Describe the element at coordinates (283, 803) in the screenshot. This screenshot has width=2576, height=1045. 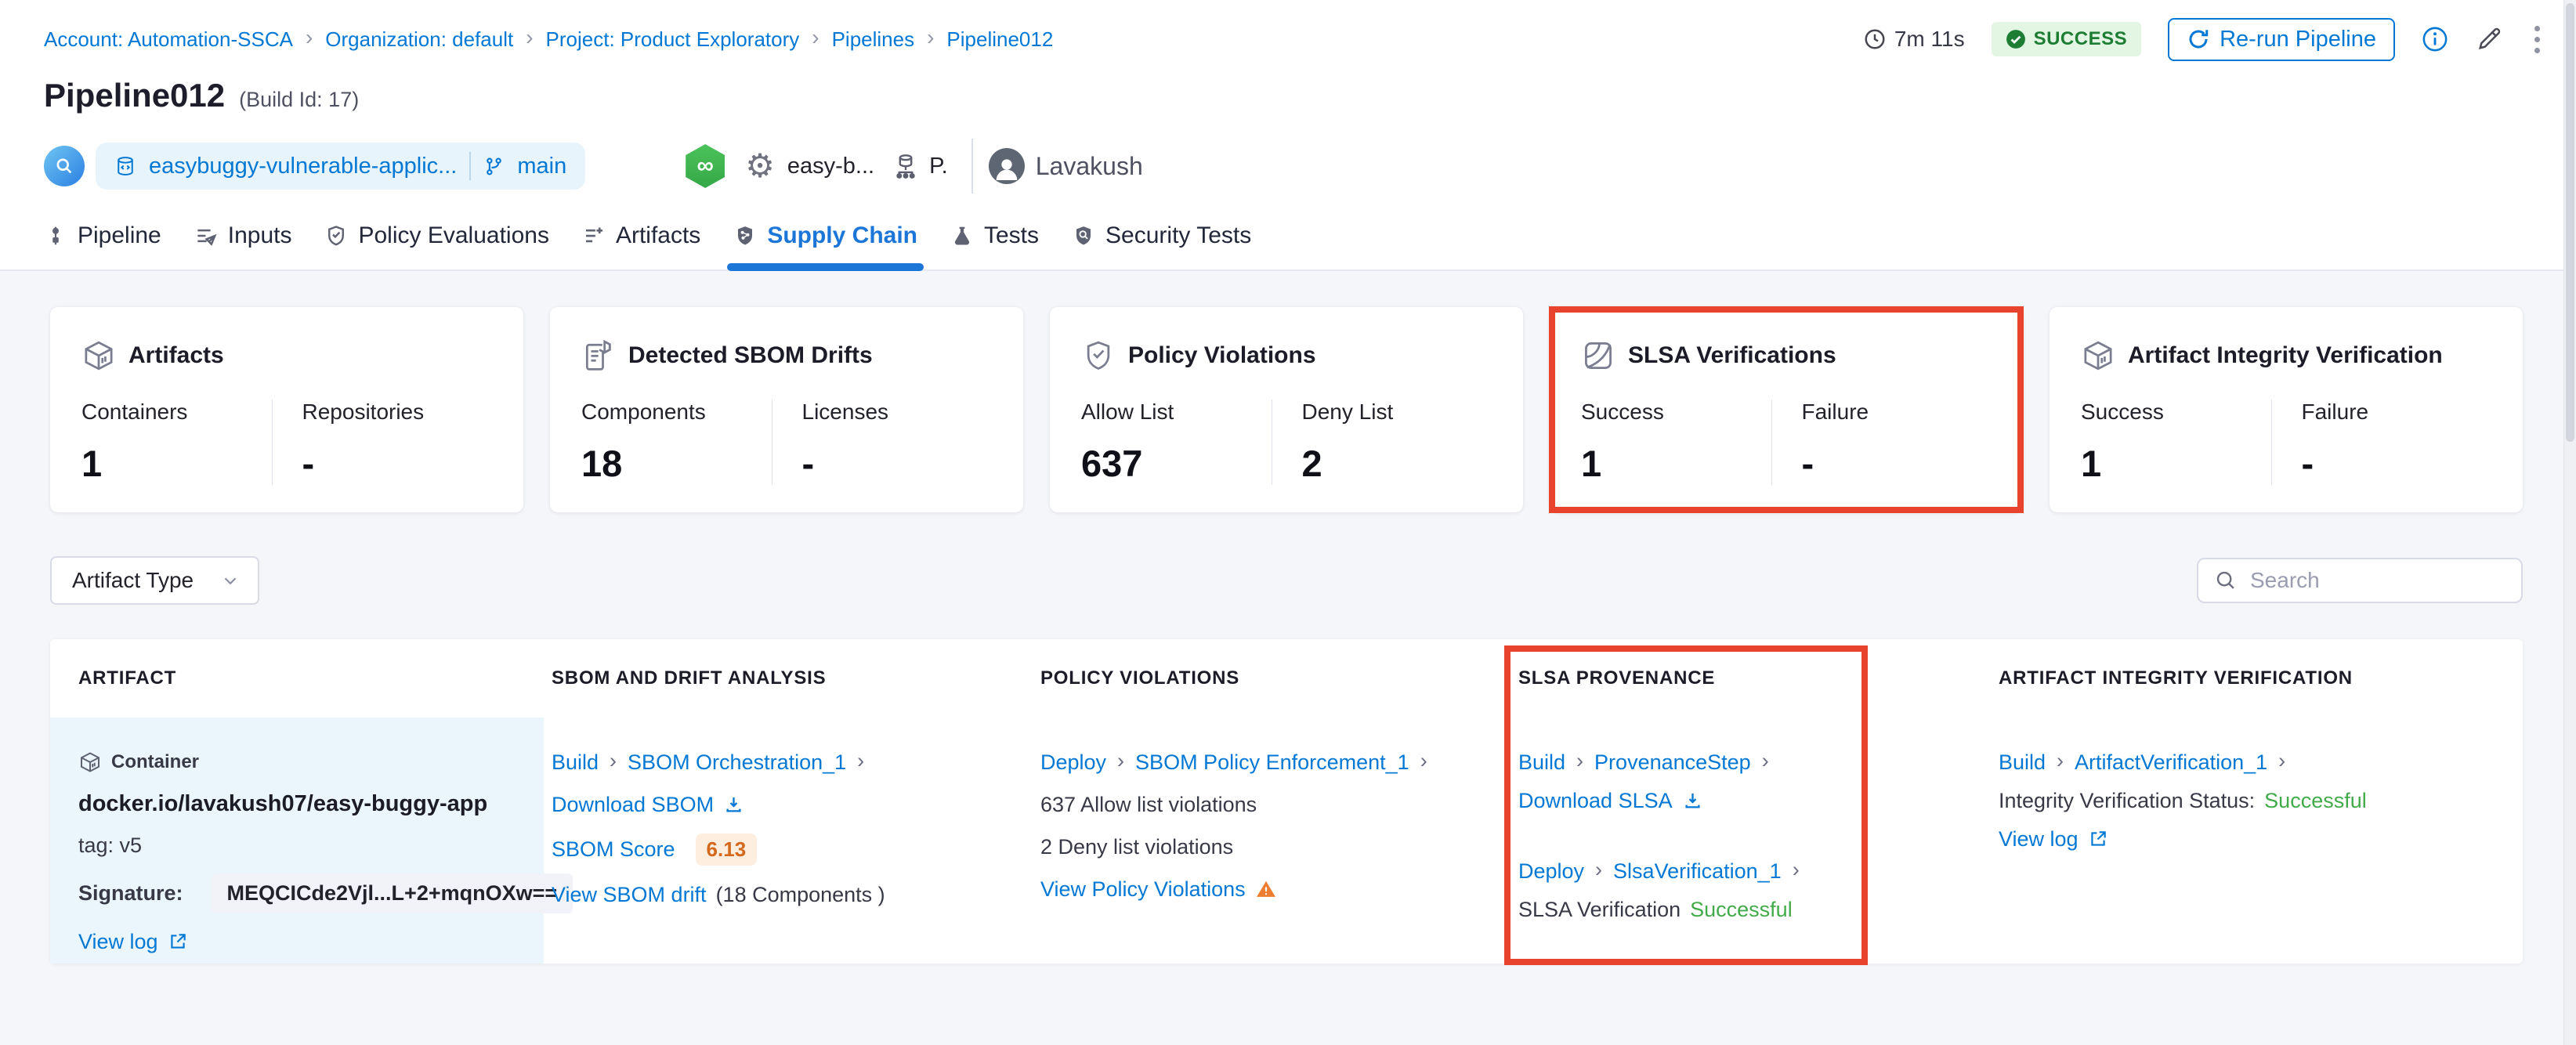
I see `artifact-name: docker.io/lavakush07/easy-buggy-app` at that location.